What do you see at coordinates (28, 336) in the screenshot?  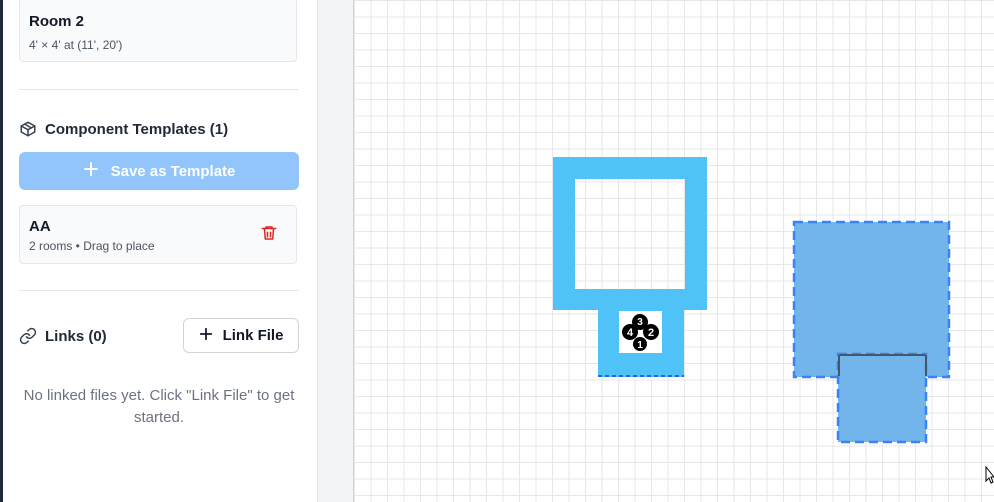 I see `link-icon` at bounding box center [28, 336].